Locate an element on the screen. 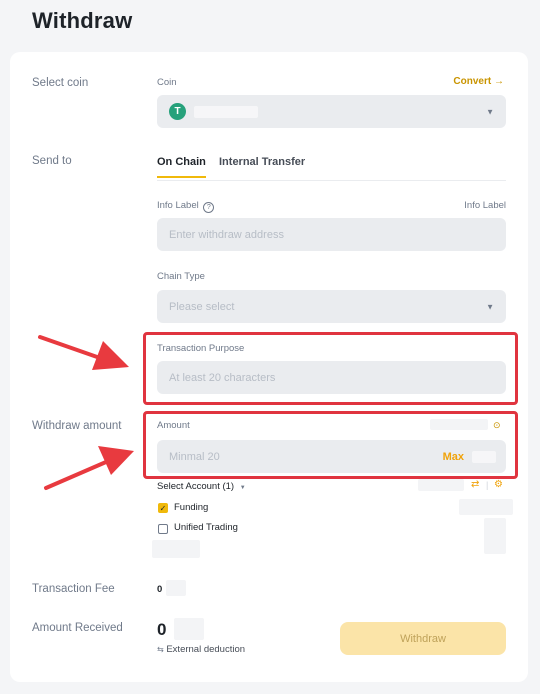 Image resolution: width=540 pixels, height=694 pixels. address-info-label: Info Label ? is located at coordinates (186, 206).